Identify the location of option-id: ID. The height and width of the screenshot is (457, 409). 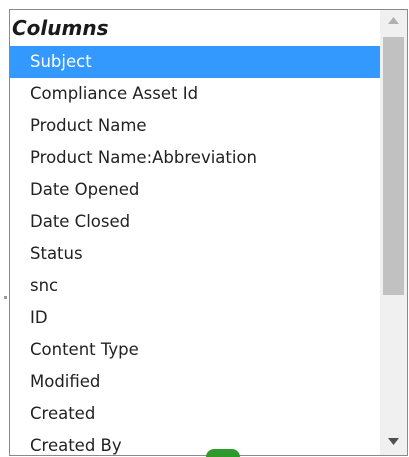
(195, 318).